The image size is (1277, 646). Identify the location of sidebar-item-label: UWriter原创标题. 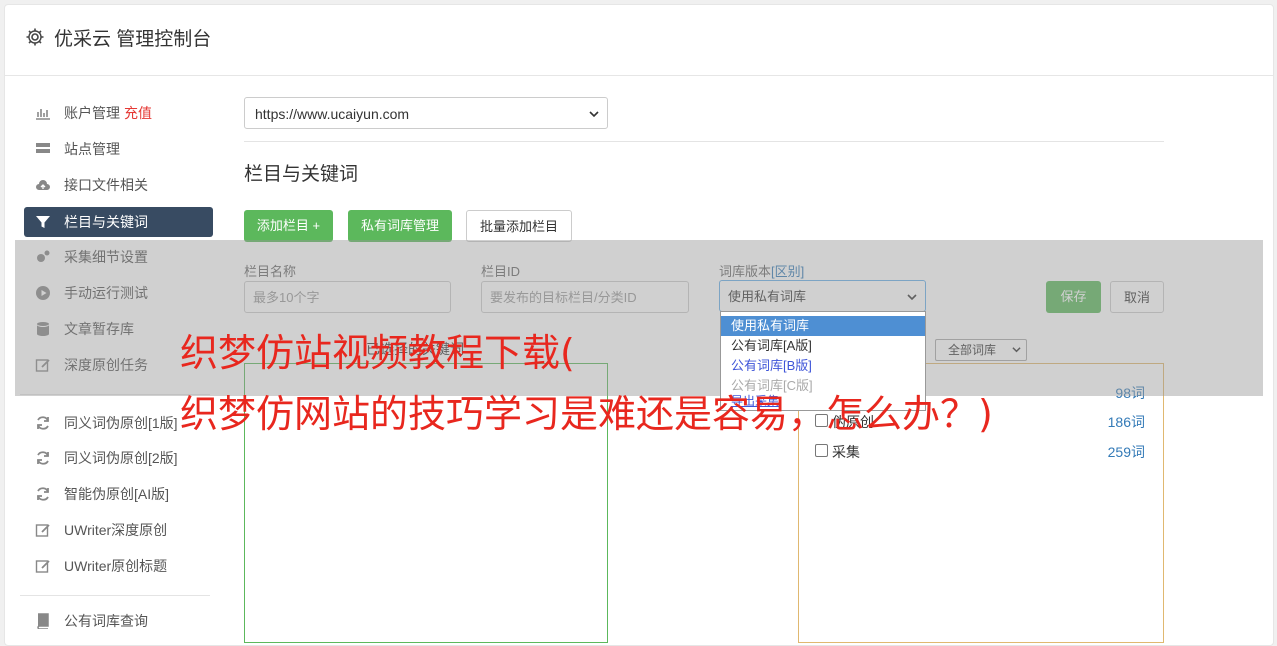
(116, 566).